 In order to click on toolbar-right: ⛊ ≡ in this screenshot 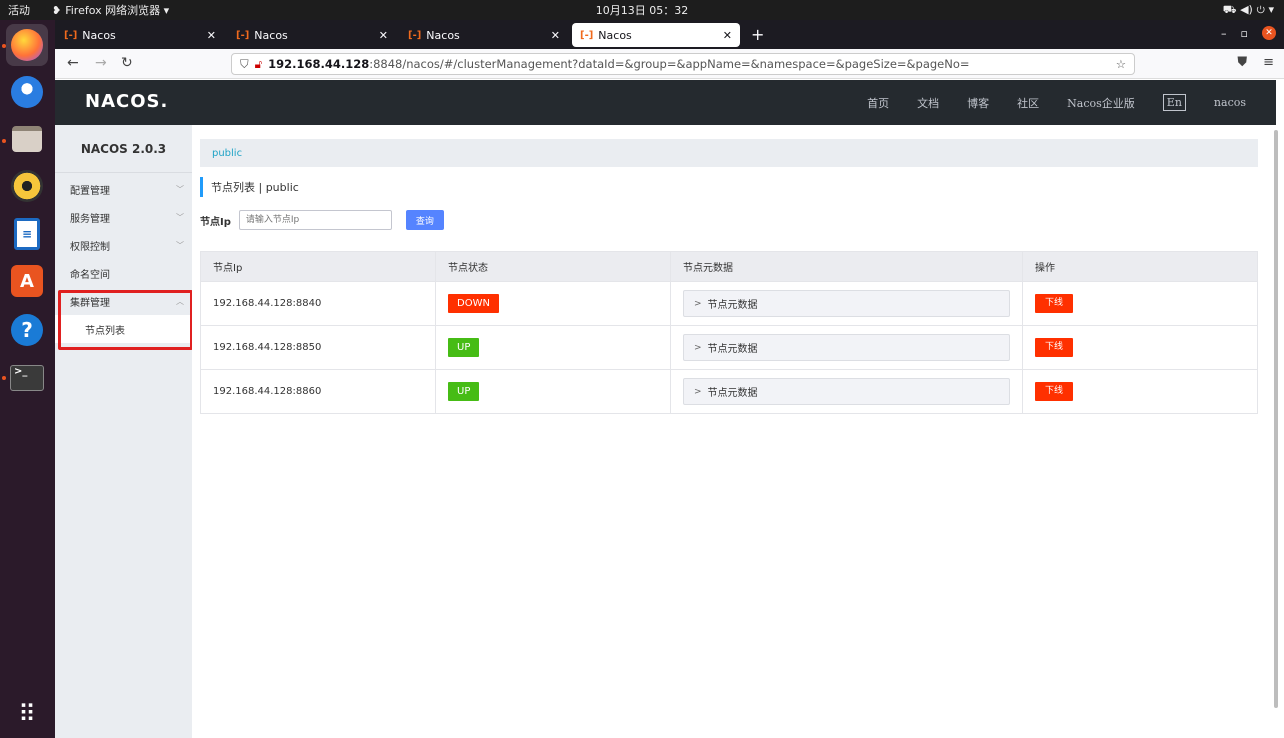, I will do `click(1255, 62)`.